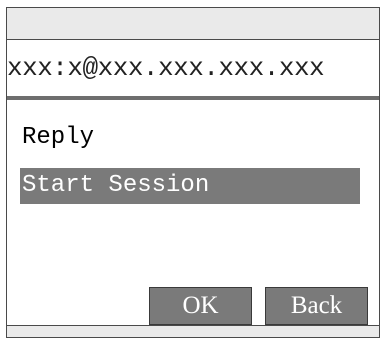  What do you see at coordinates (316, 306) in the screenshot?
I see `back-button: Back` at bounding box center [316, 306].